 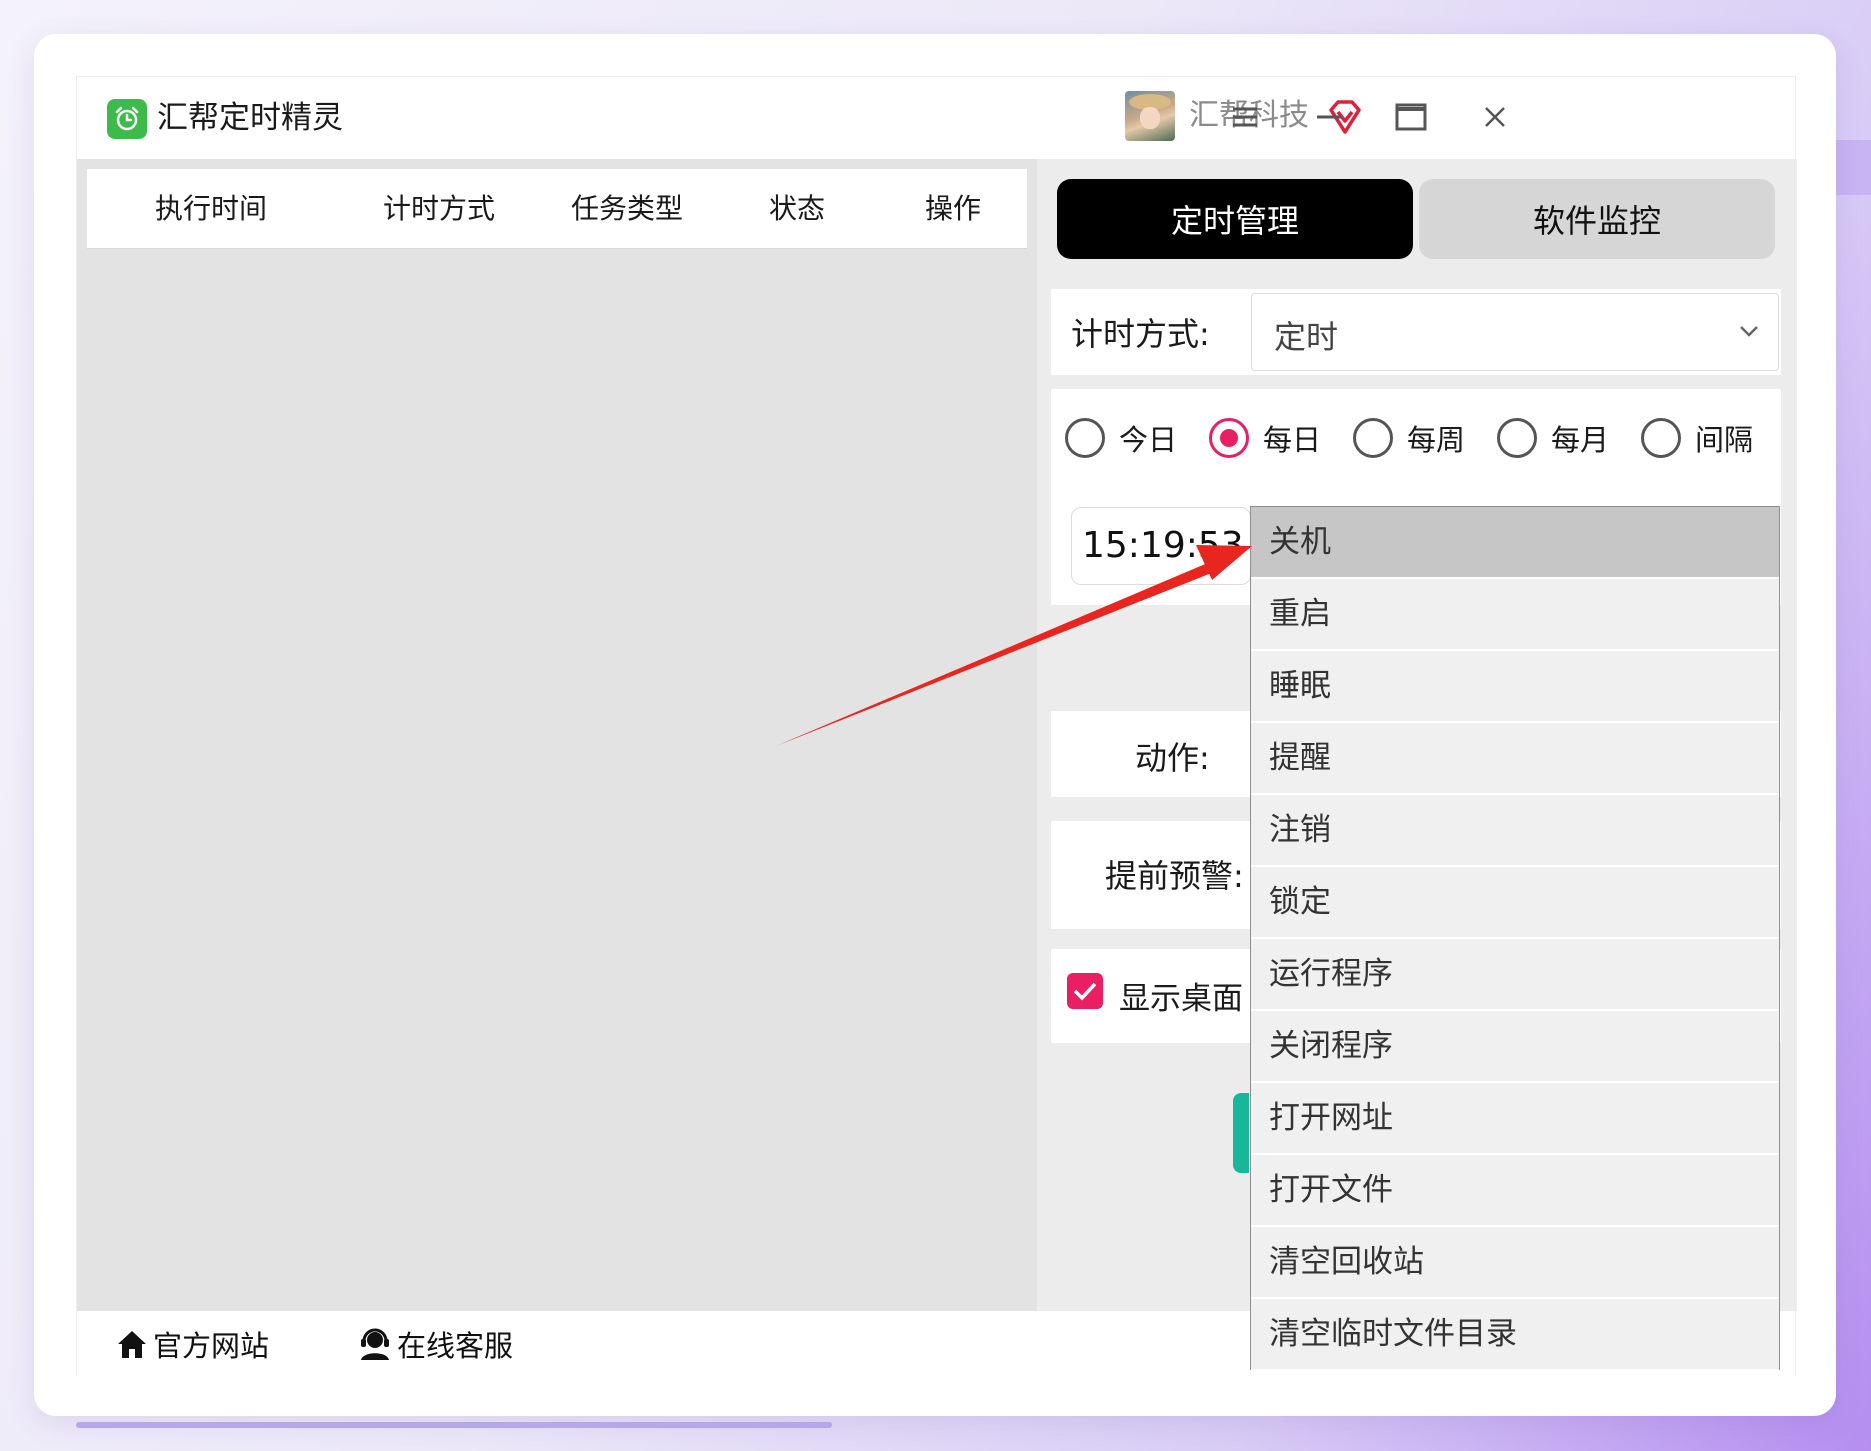 I want to click on checkmark-icon, so click(x=1085, y=991).